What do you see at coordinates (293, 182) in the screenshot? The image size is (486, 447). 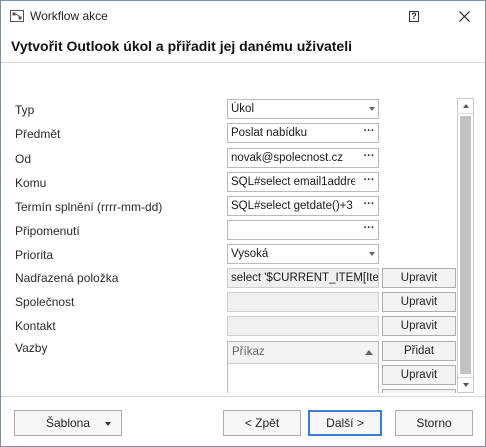 I see `komu-value: SQL#select email1address` at bounding box center [293, 182].